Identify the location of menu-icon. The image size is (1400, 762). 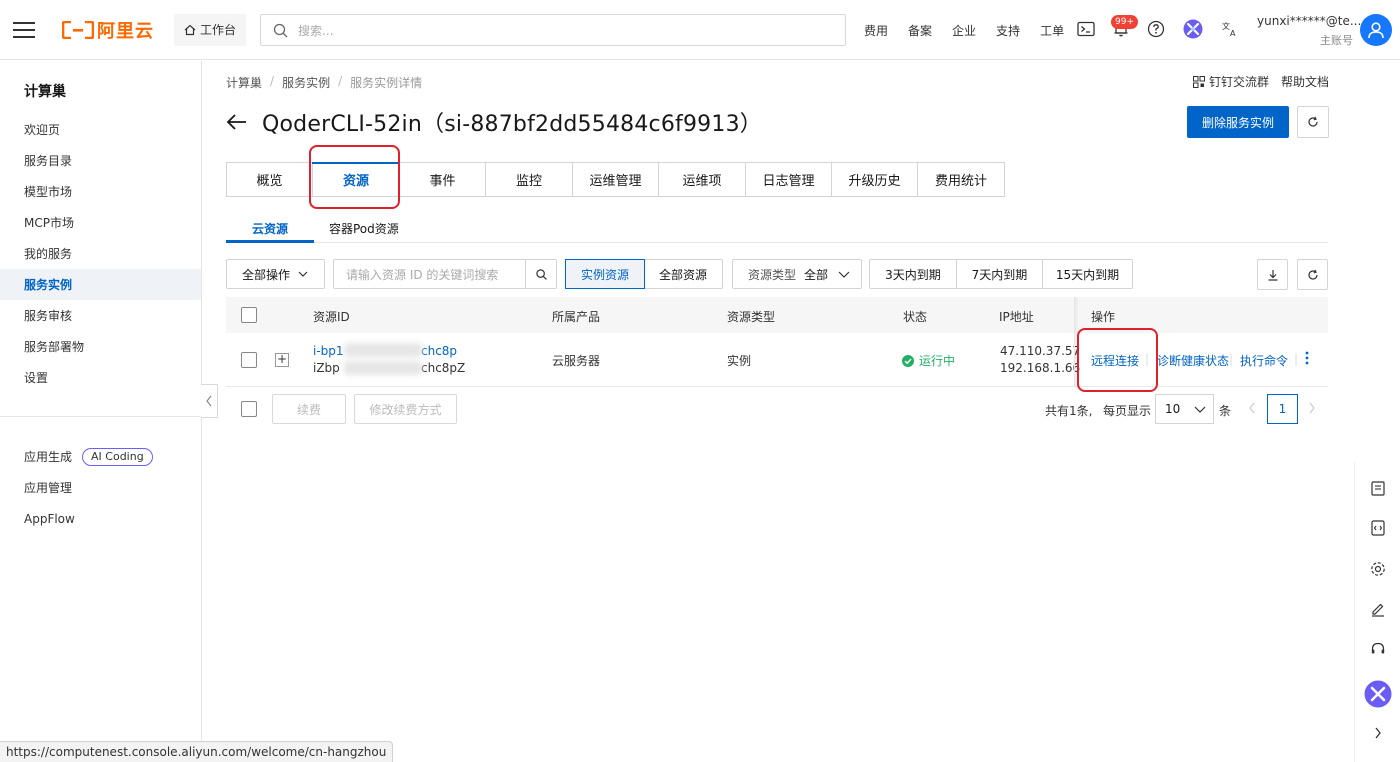
(24, 30).